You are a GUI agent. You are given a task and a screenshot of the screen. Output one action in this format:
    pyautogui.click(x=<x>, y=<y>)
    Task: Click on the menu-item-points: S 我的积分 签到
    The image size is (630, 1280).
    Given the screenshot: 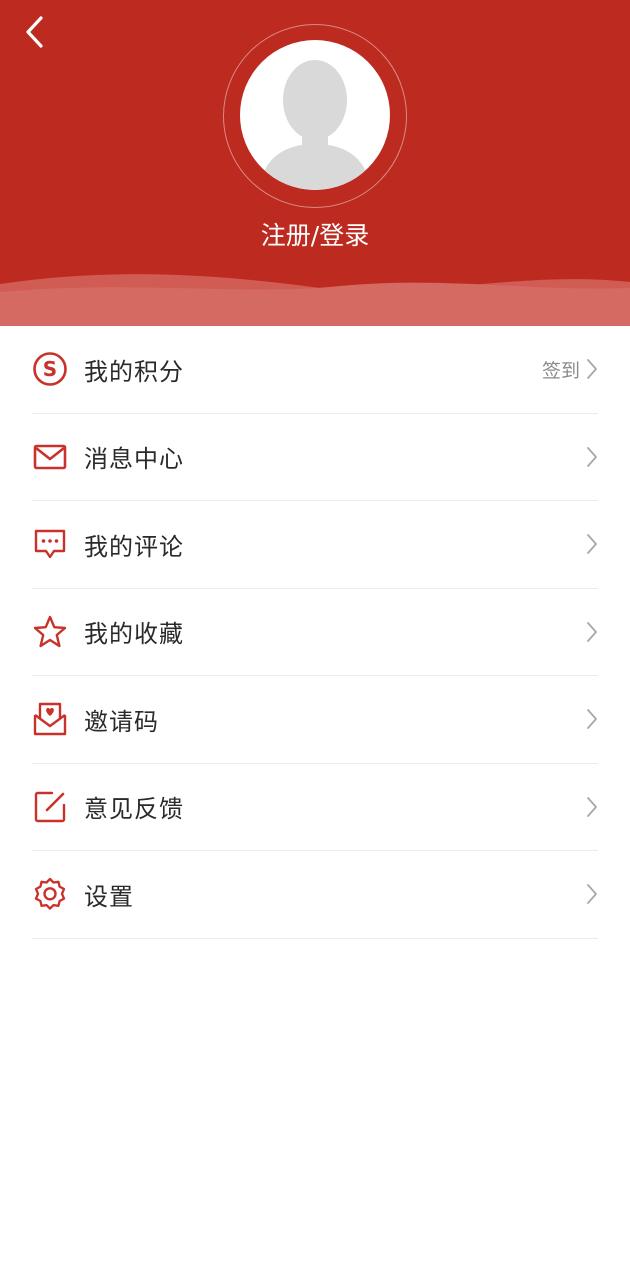 What is the action you would take?
    pyautogui.click(x=315, y=370)
    